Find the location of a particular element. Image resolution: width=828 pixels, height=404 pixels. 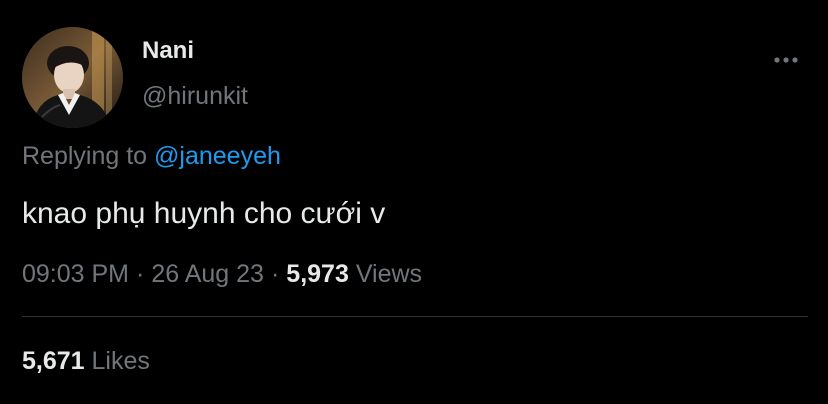

more-options-button is located at coordinates (786, 60).